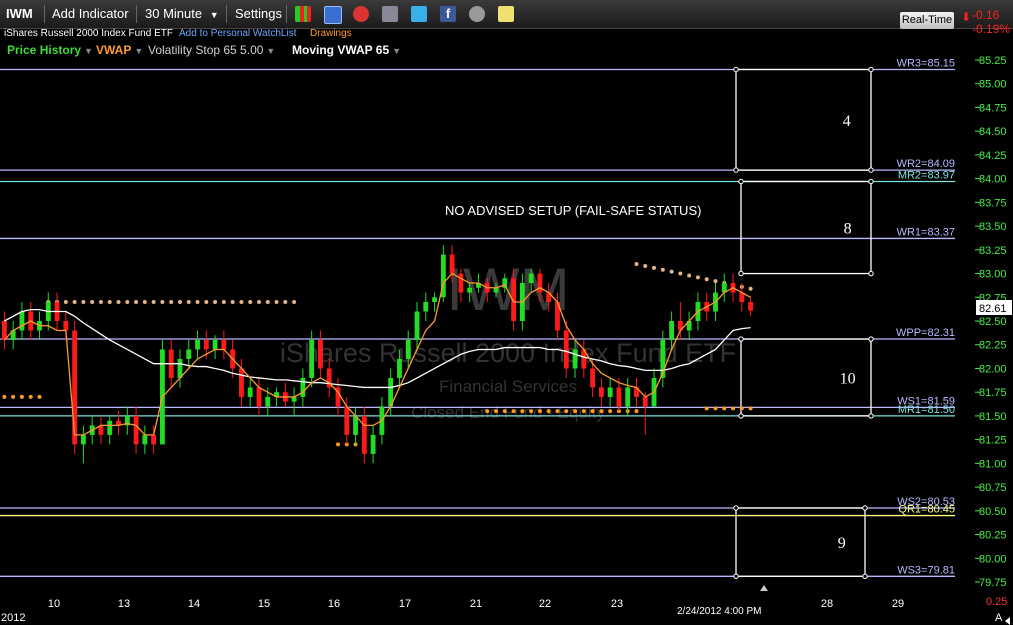  I want to click on scroll-left-icon, so click(1007, 621).